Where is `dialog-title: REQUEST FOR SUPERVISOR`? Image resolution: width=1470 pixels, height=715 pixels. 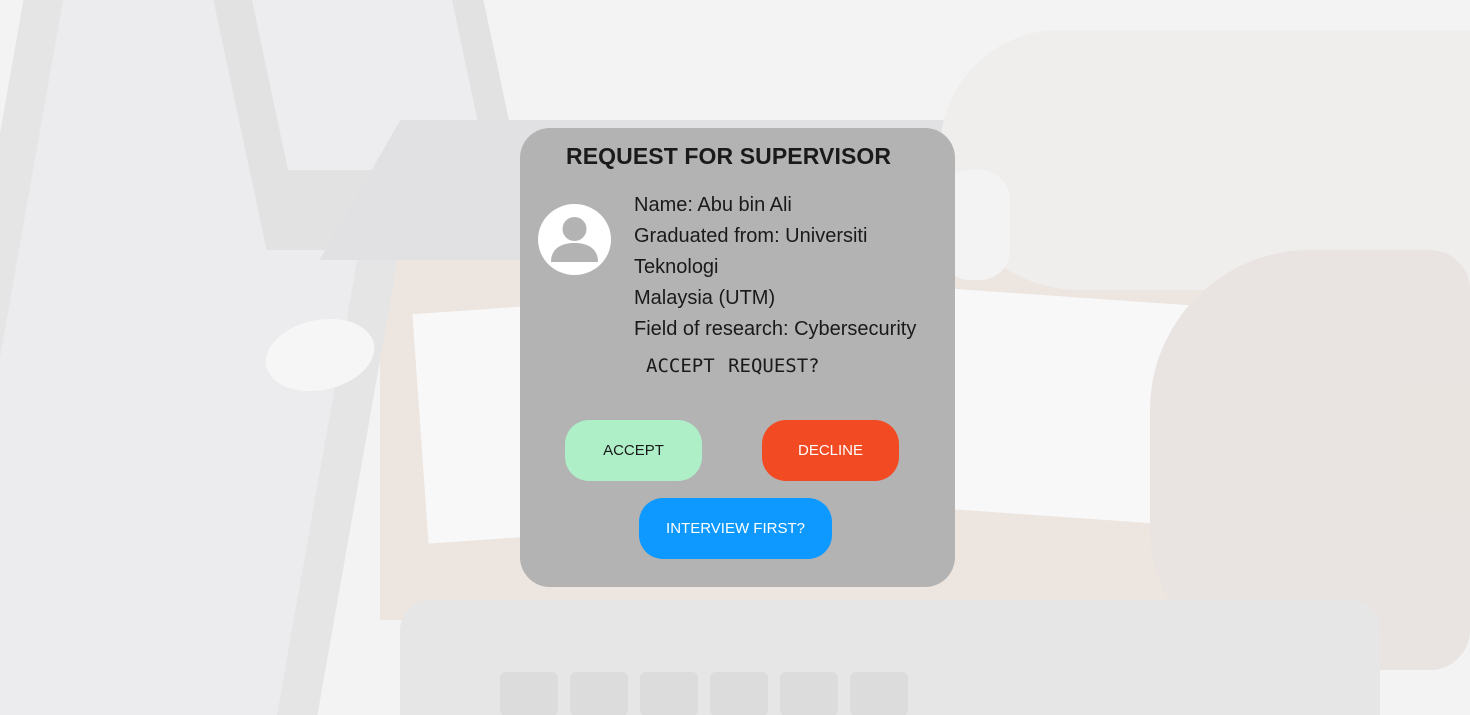
dialog-title: REQUEST FOR SUPERVISOR is located at coordinates (729, 156).